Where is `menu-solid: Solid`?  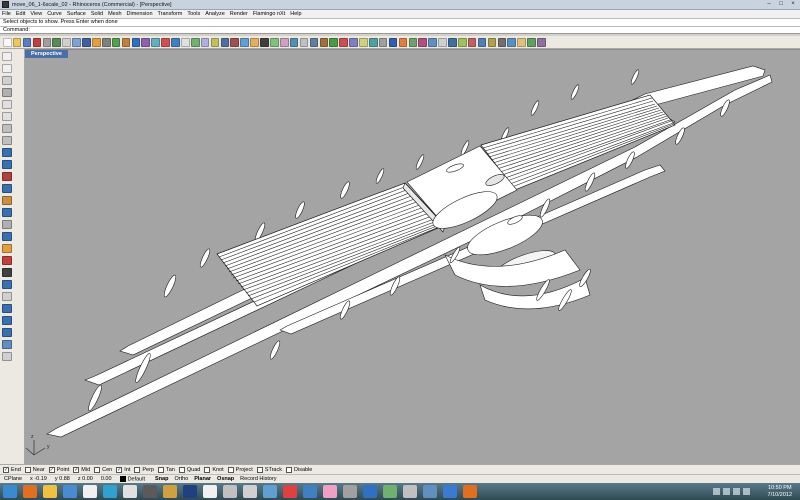 menu-solid: Solid is located at coordinates (97, 14).